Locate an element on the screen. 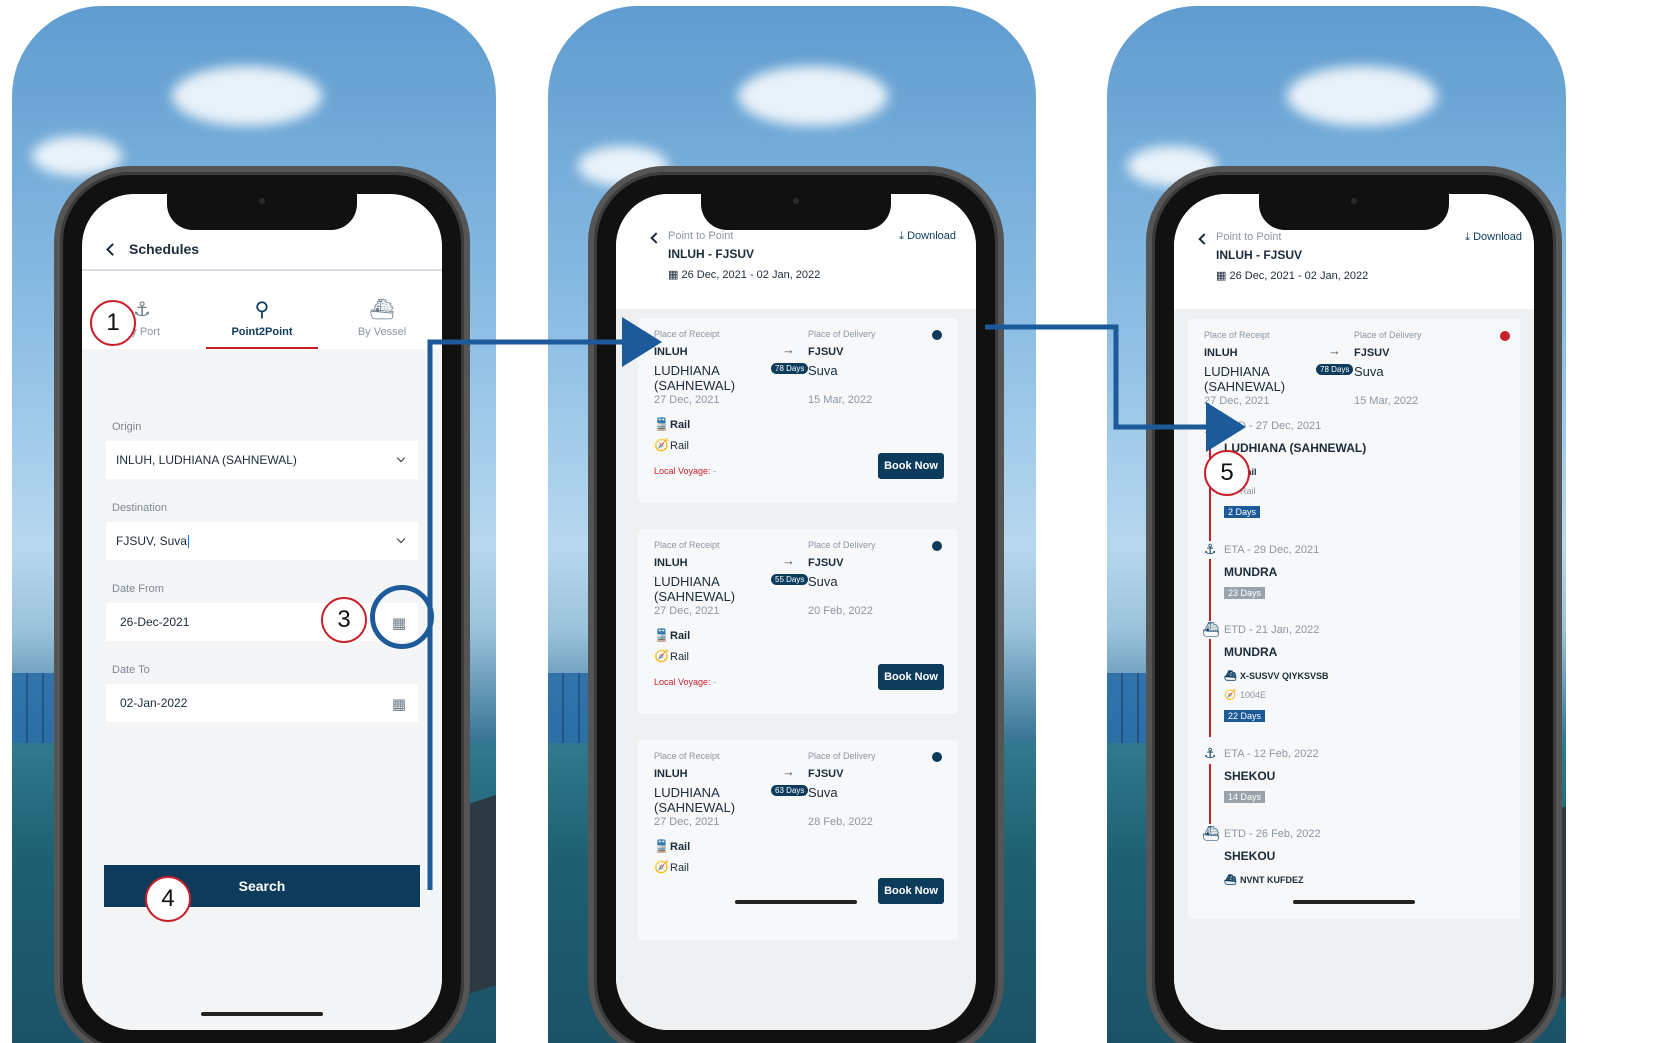  step-marker-1: 1 is located at coordinates (113, 323).